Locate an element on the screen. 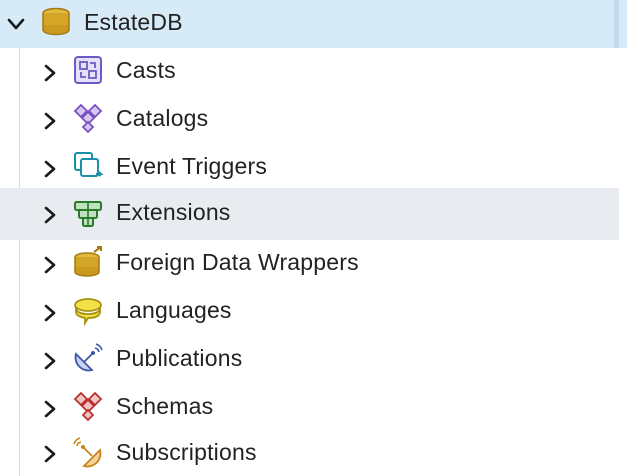  selection-bar is located at coordinates (616, 24).